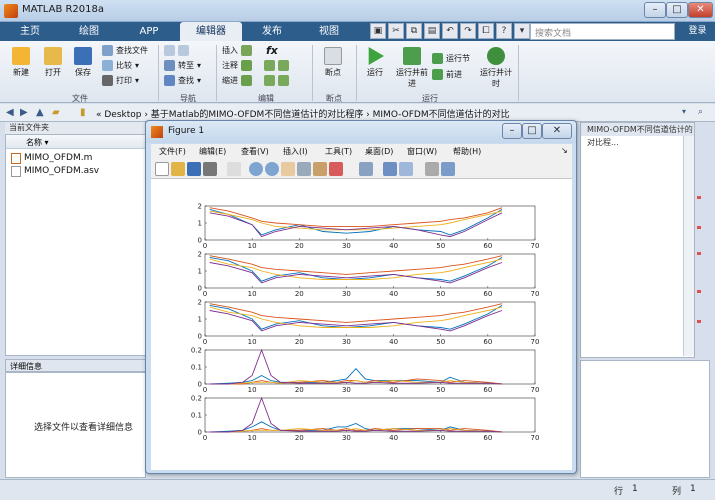  Describe the element at coordinates (655, 10) in the screenshot. I see `minimize-button: –` at that location.